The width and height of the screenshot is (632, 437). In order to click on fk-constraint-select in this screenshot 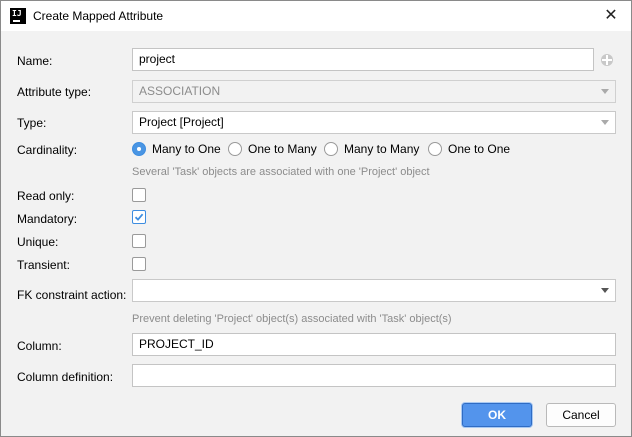, I will do `click(374, 290)`.